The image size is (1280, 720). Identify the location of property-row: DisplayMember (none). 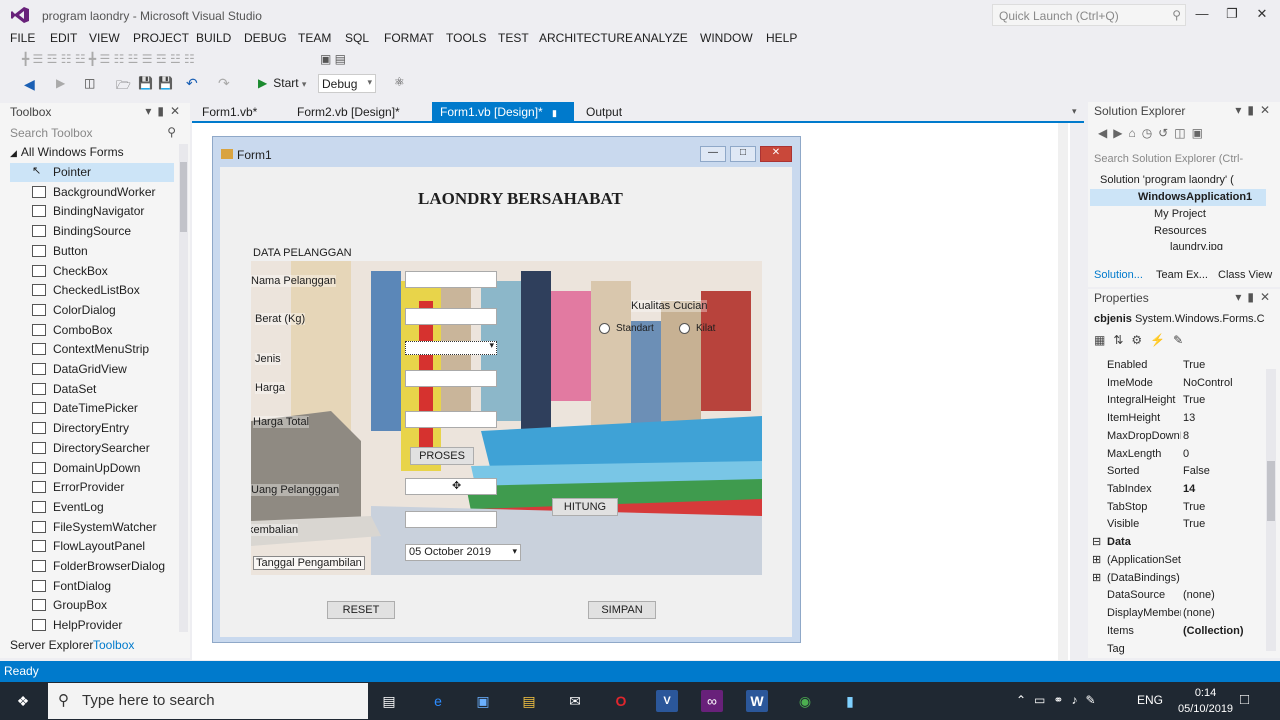
(1176, 614).